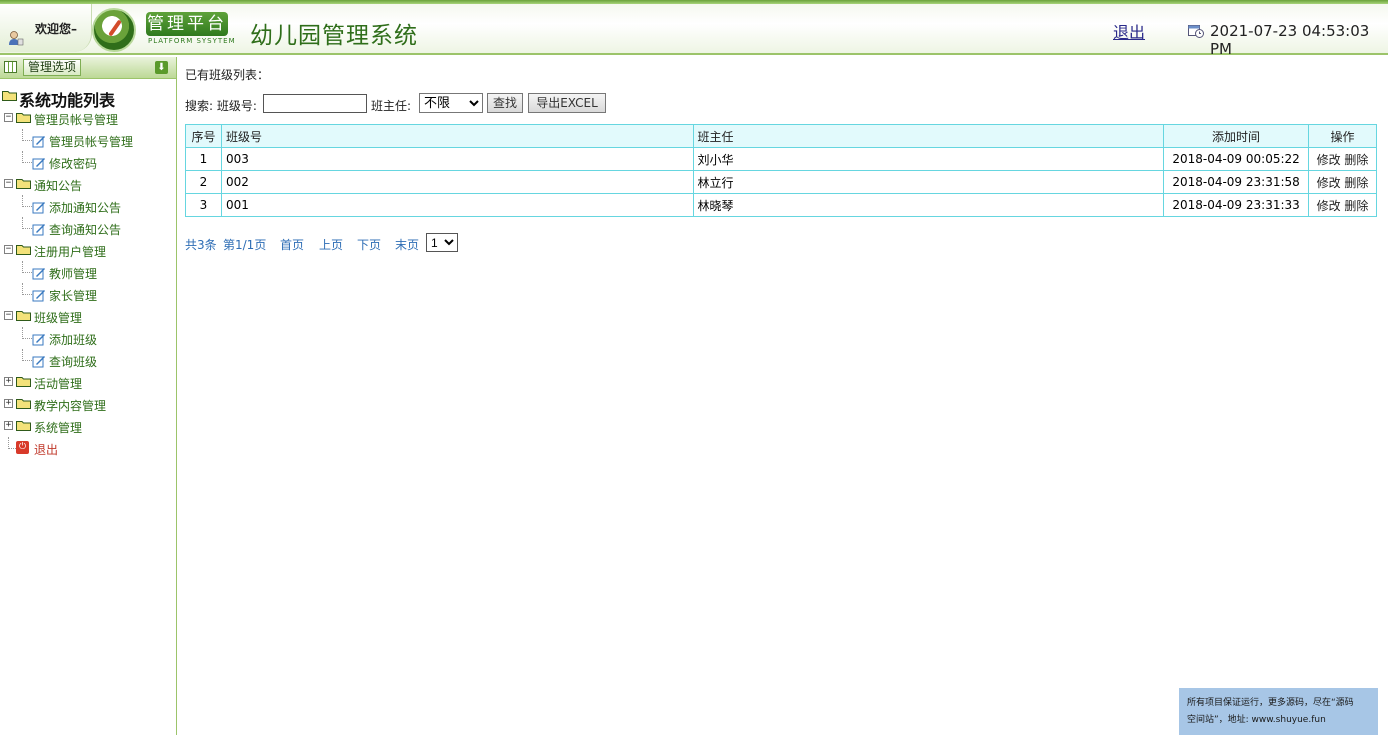 Image resolution: width=1388 pixels, height=735 pixels. I want to click on tree-item-label: 家长管理, so click(73, 295).